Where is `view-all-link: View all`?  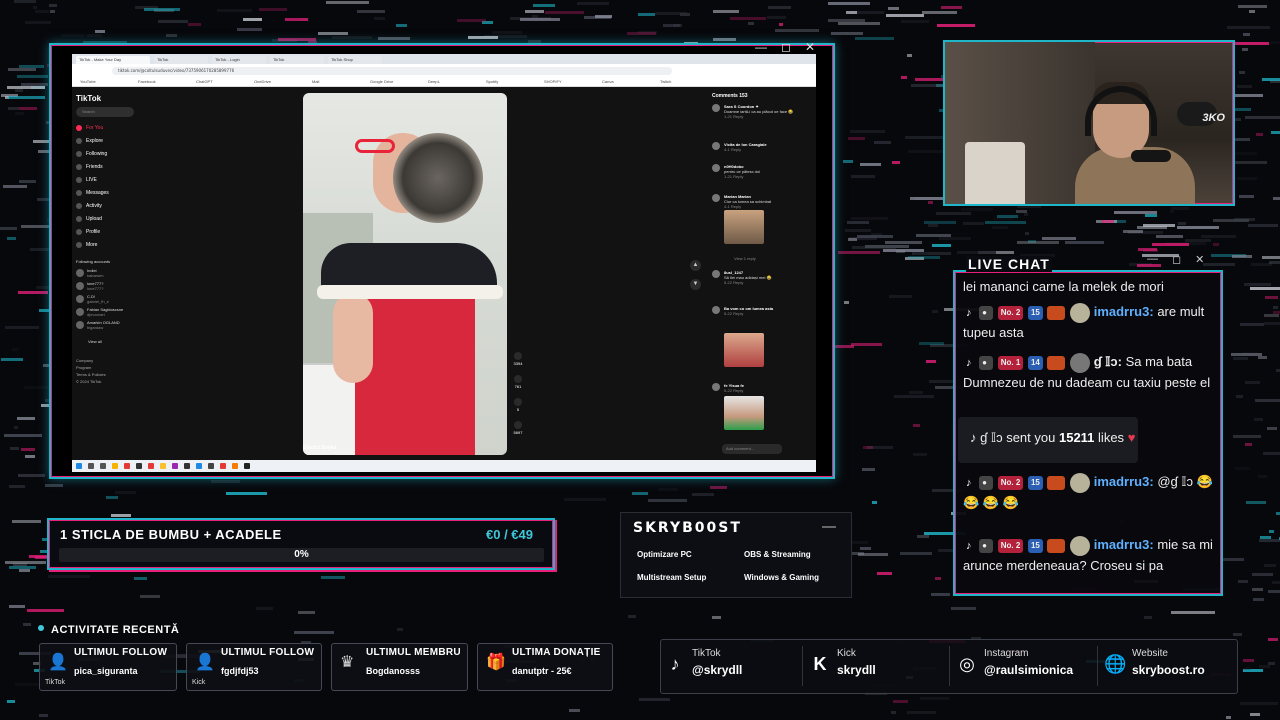 view-all-link: View all is located at coordinates (95, 341).